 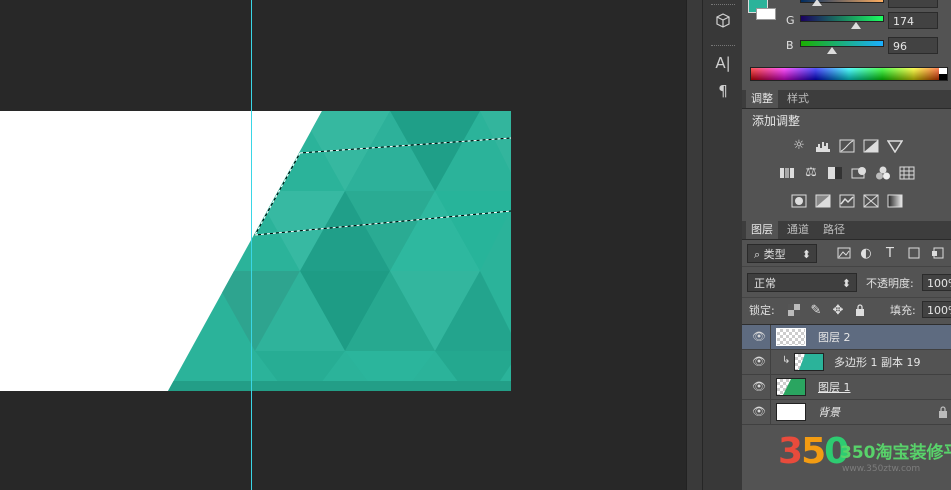 I want to click on vertical-guide-line, so click(x=251, y=245).